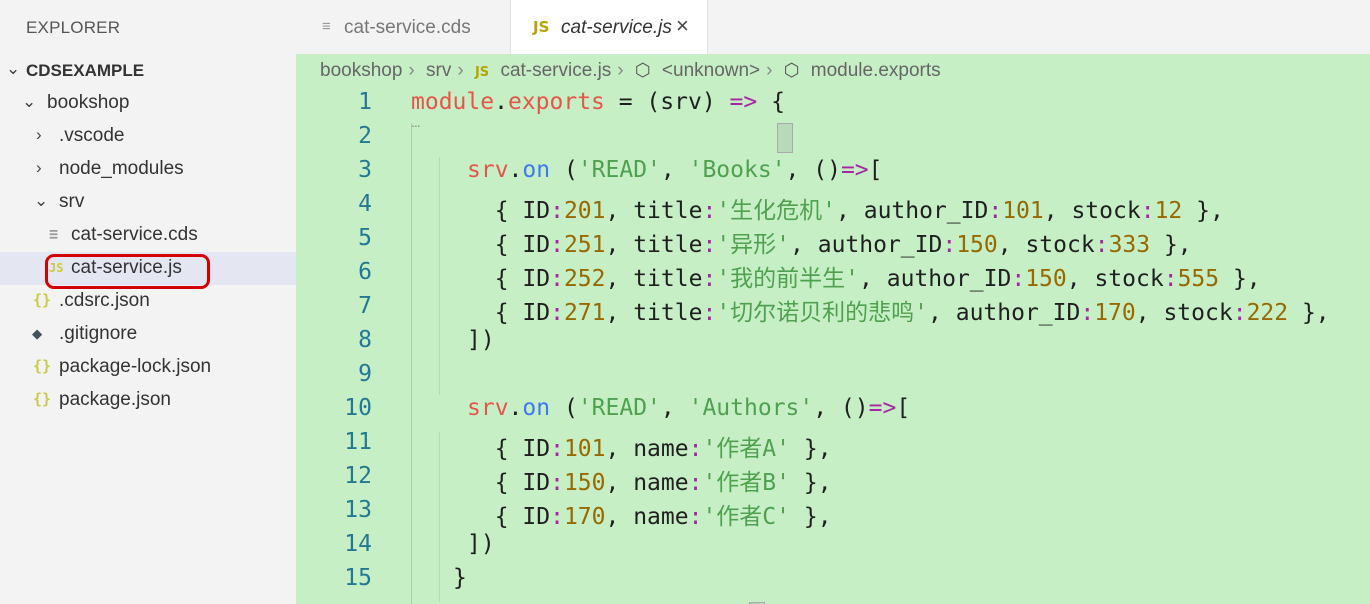  What do you see at coordinates (833, 478) in the screenshot?
I see `code-line: 12 { ID:150, name:'作者B' },` at bounding box center [833, 478].